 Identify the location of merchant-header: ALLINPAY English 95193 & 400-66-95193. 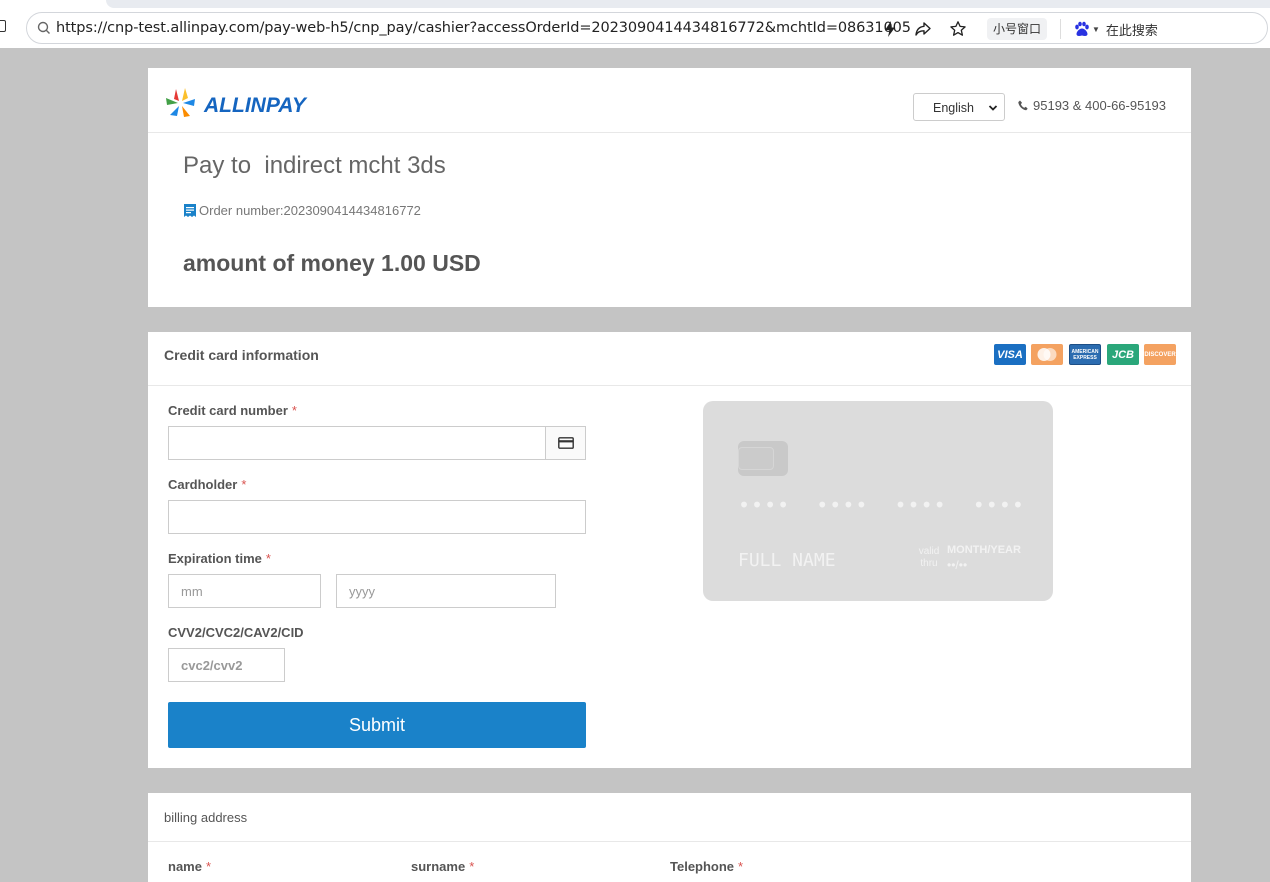
(669, 100).